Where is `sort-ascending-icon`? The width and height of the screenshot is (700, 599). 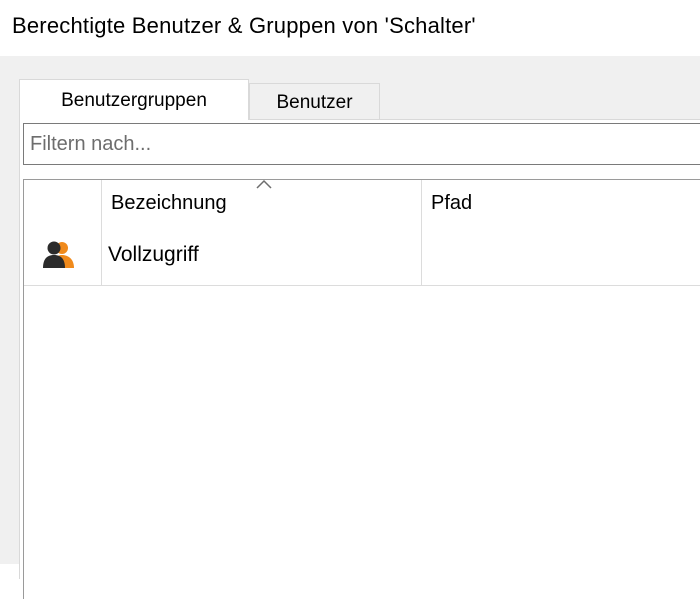 sort-ascending-icon is located at coordinates (264, 184).